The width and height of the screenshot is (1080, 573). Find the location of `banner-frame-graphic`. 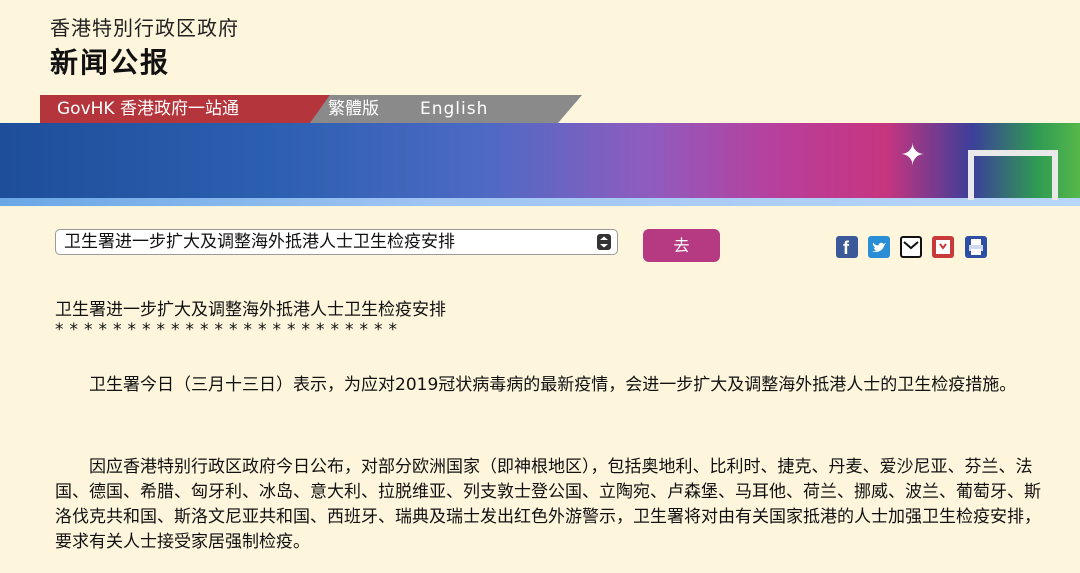

banner-frame-graphic is located at coordinates (1013, 175).